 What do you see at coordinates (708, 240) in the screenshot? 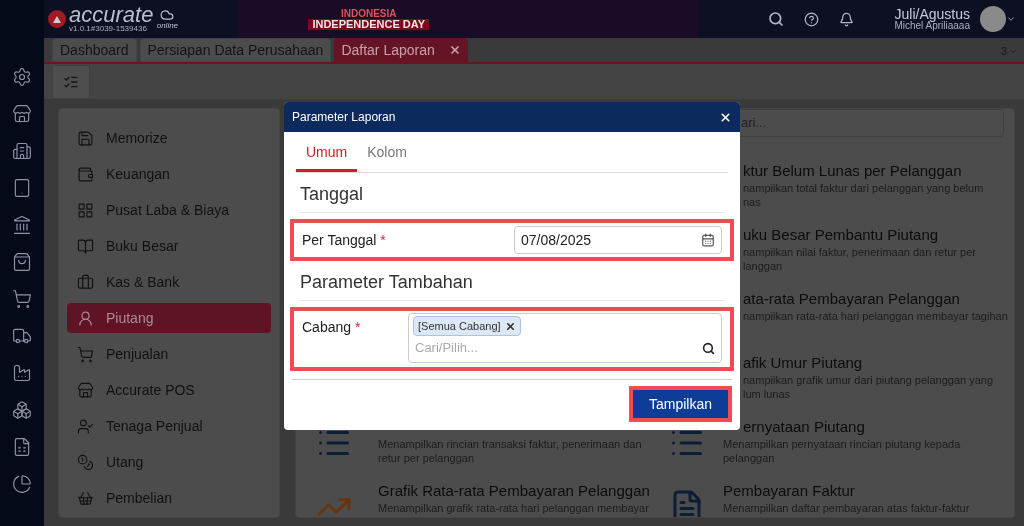
I see `calendar-icon` at bounding box center [708, 240].